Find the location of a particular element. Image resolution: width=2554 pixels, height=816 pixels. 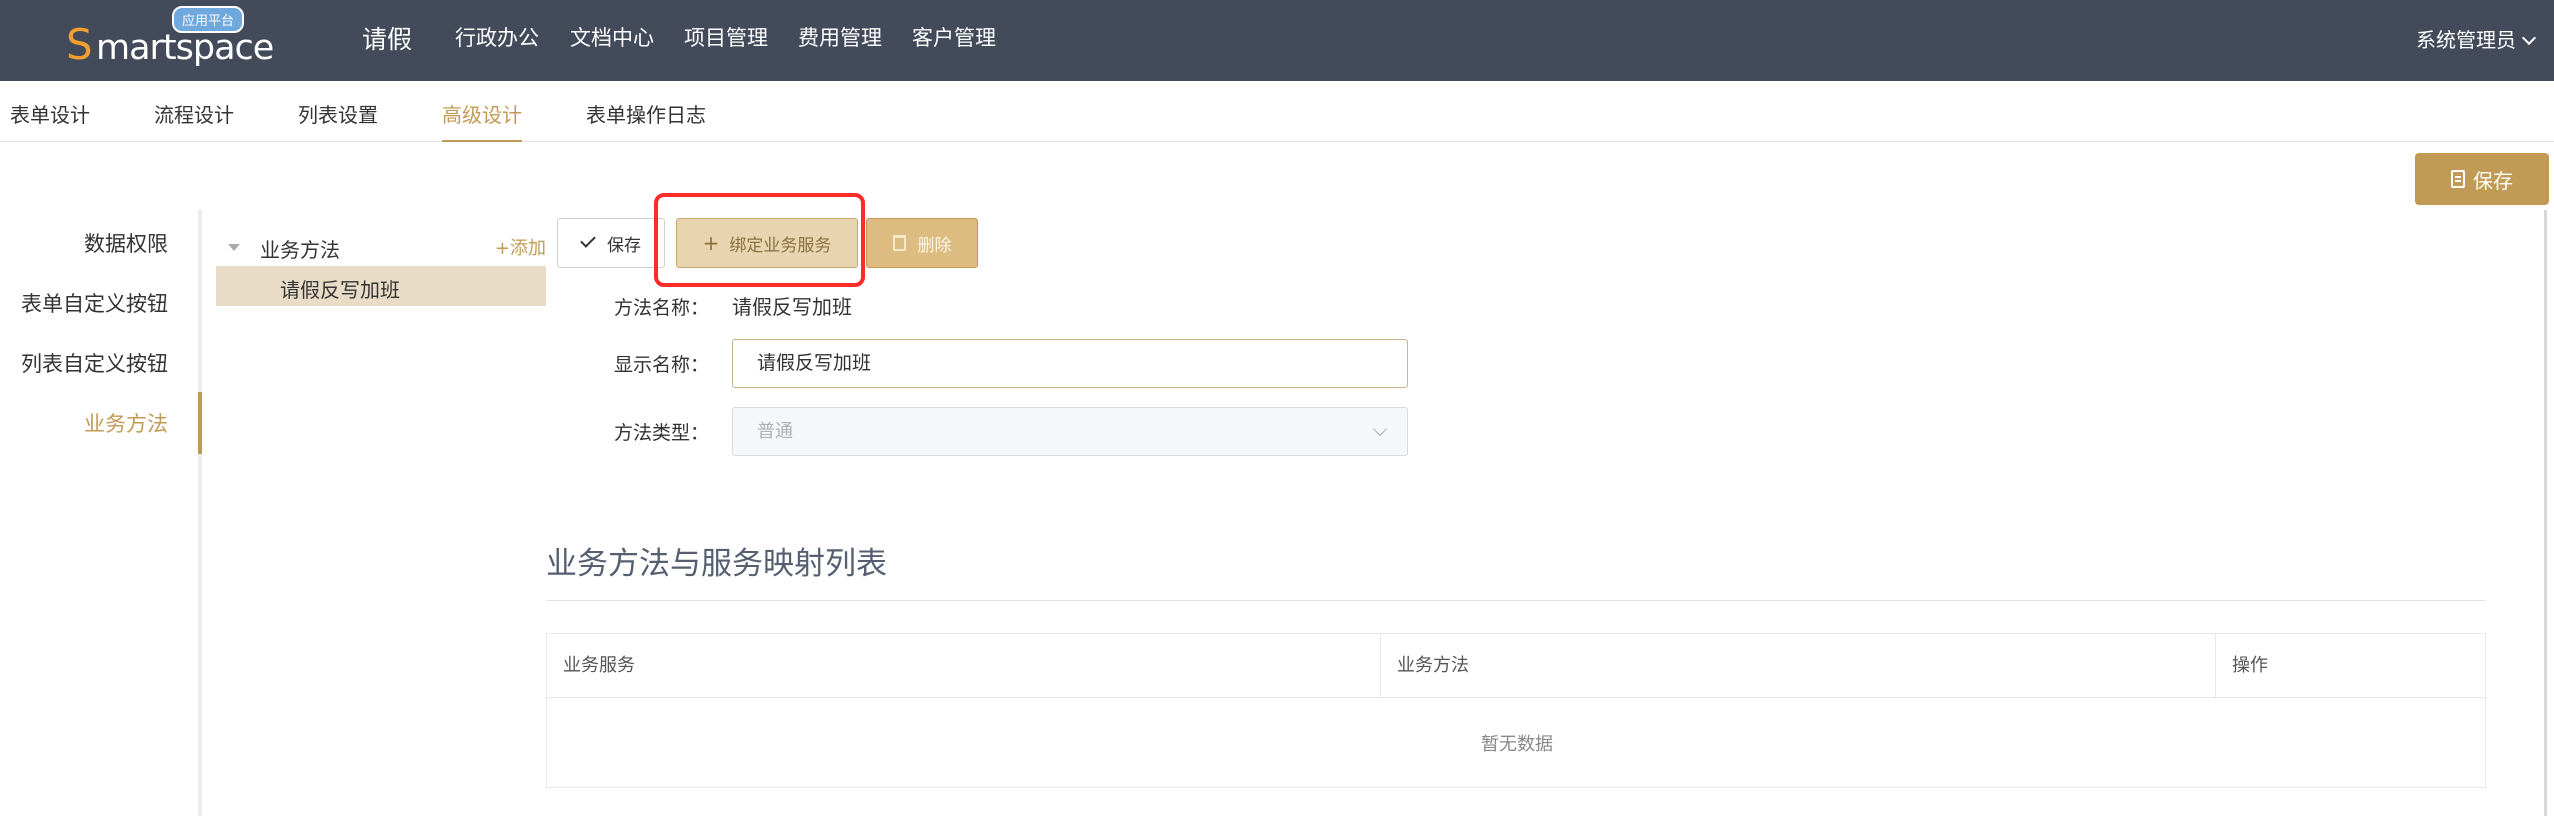

add-method-link: +添加 is located at coordinates (520, 247).